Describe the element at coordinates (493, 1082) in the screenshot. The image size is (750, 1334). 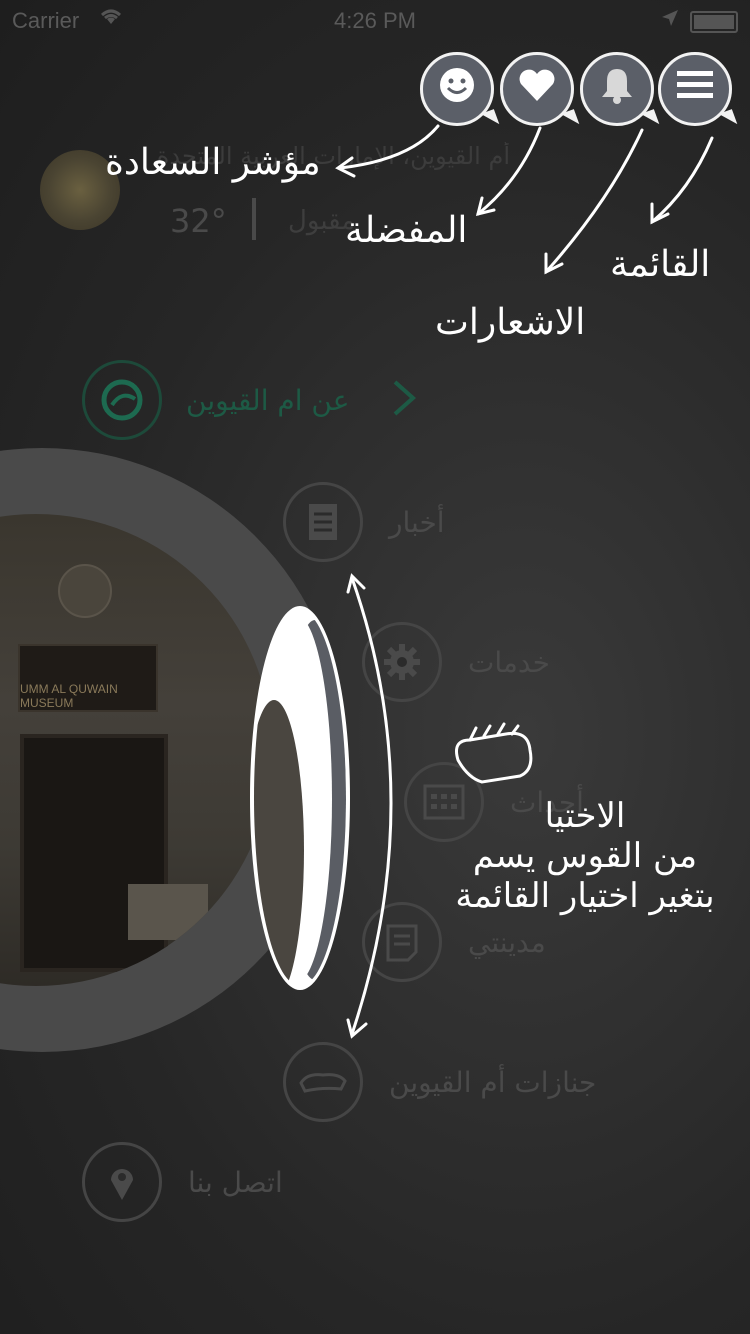
I see `menu-label-funerals: جنازات أم القيوين` at that location.